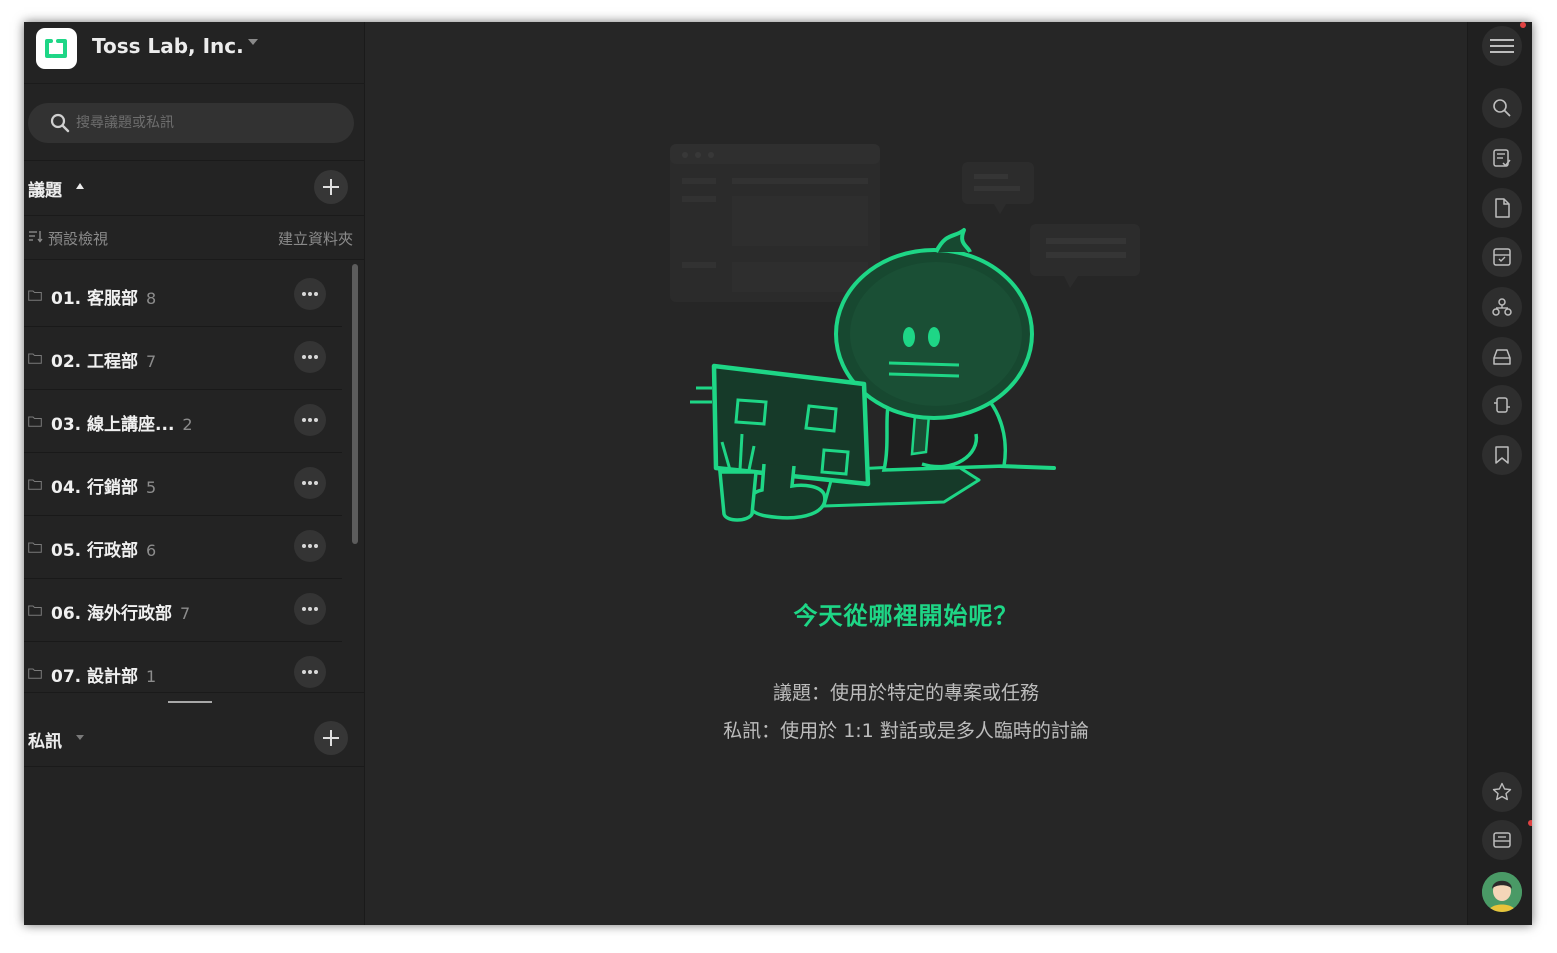 Image resolution: width=1557 pixels, height=953 pixels. What do you see at coordinates (1502, 892) in the screenshot?
I see `user-avatar` at bounding box center [1502, 892].